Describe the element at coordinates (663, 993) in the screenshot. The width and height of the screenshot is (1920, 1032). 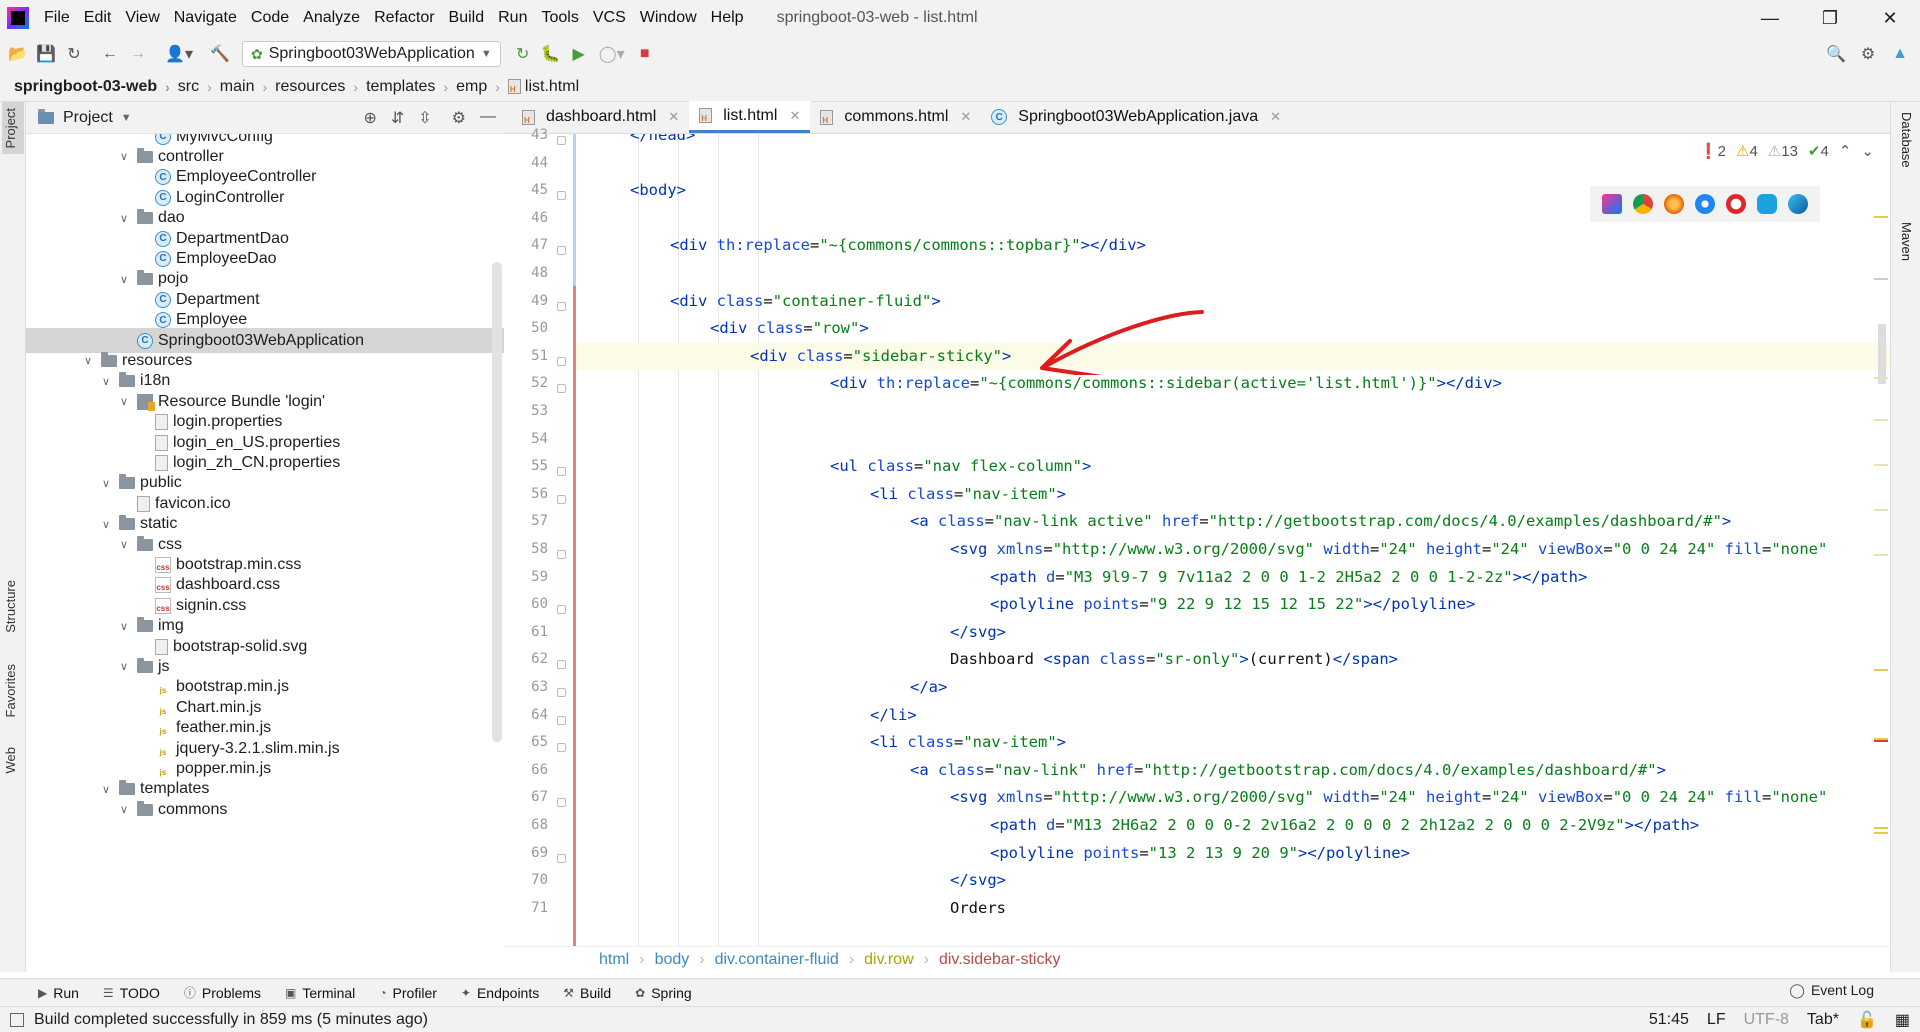
I see `tool-window-spring: ✿ Spring` at that location.